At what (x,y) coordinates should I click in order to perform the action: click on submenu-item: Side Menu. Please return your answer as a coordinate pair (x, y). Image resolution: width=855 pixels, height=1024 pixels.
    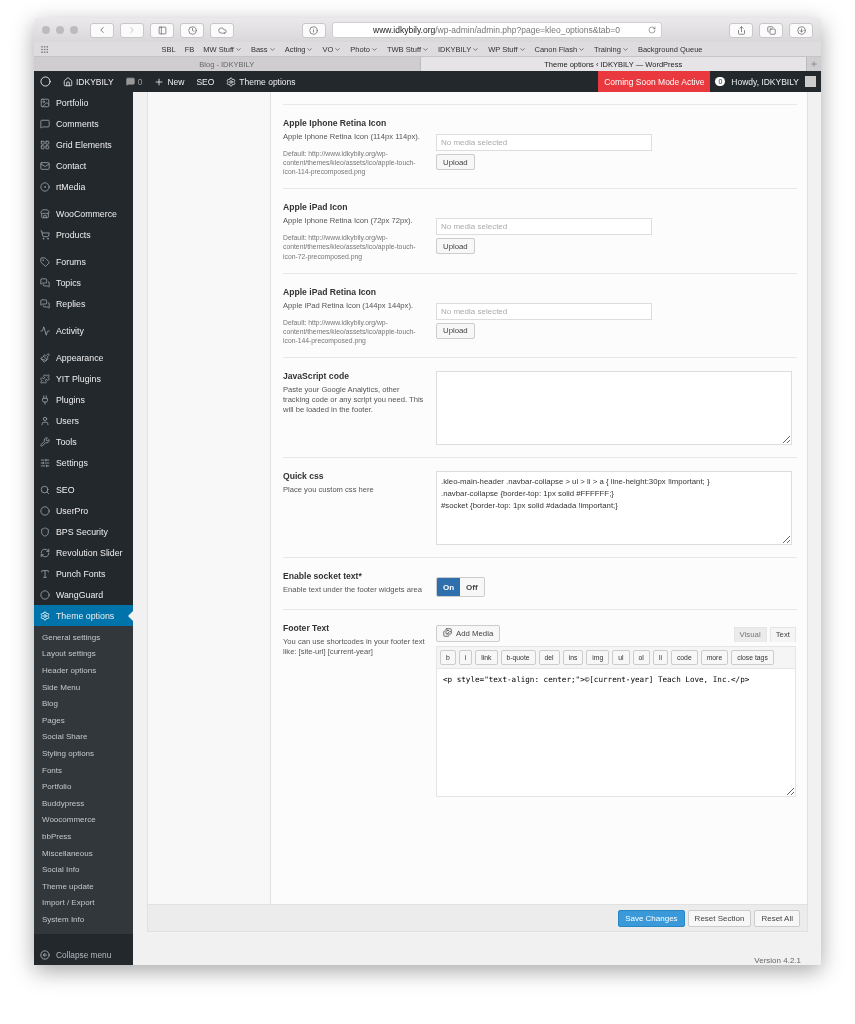
    Looking at the image, I should click on (83, 687).